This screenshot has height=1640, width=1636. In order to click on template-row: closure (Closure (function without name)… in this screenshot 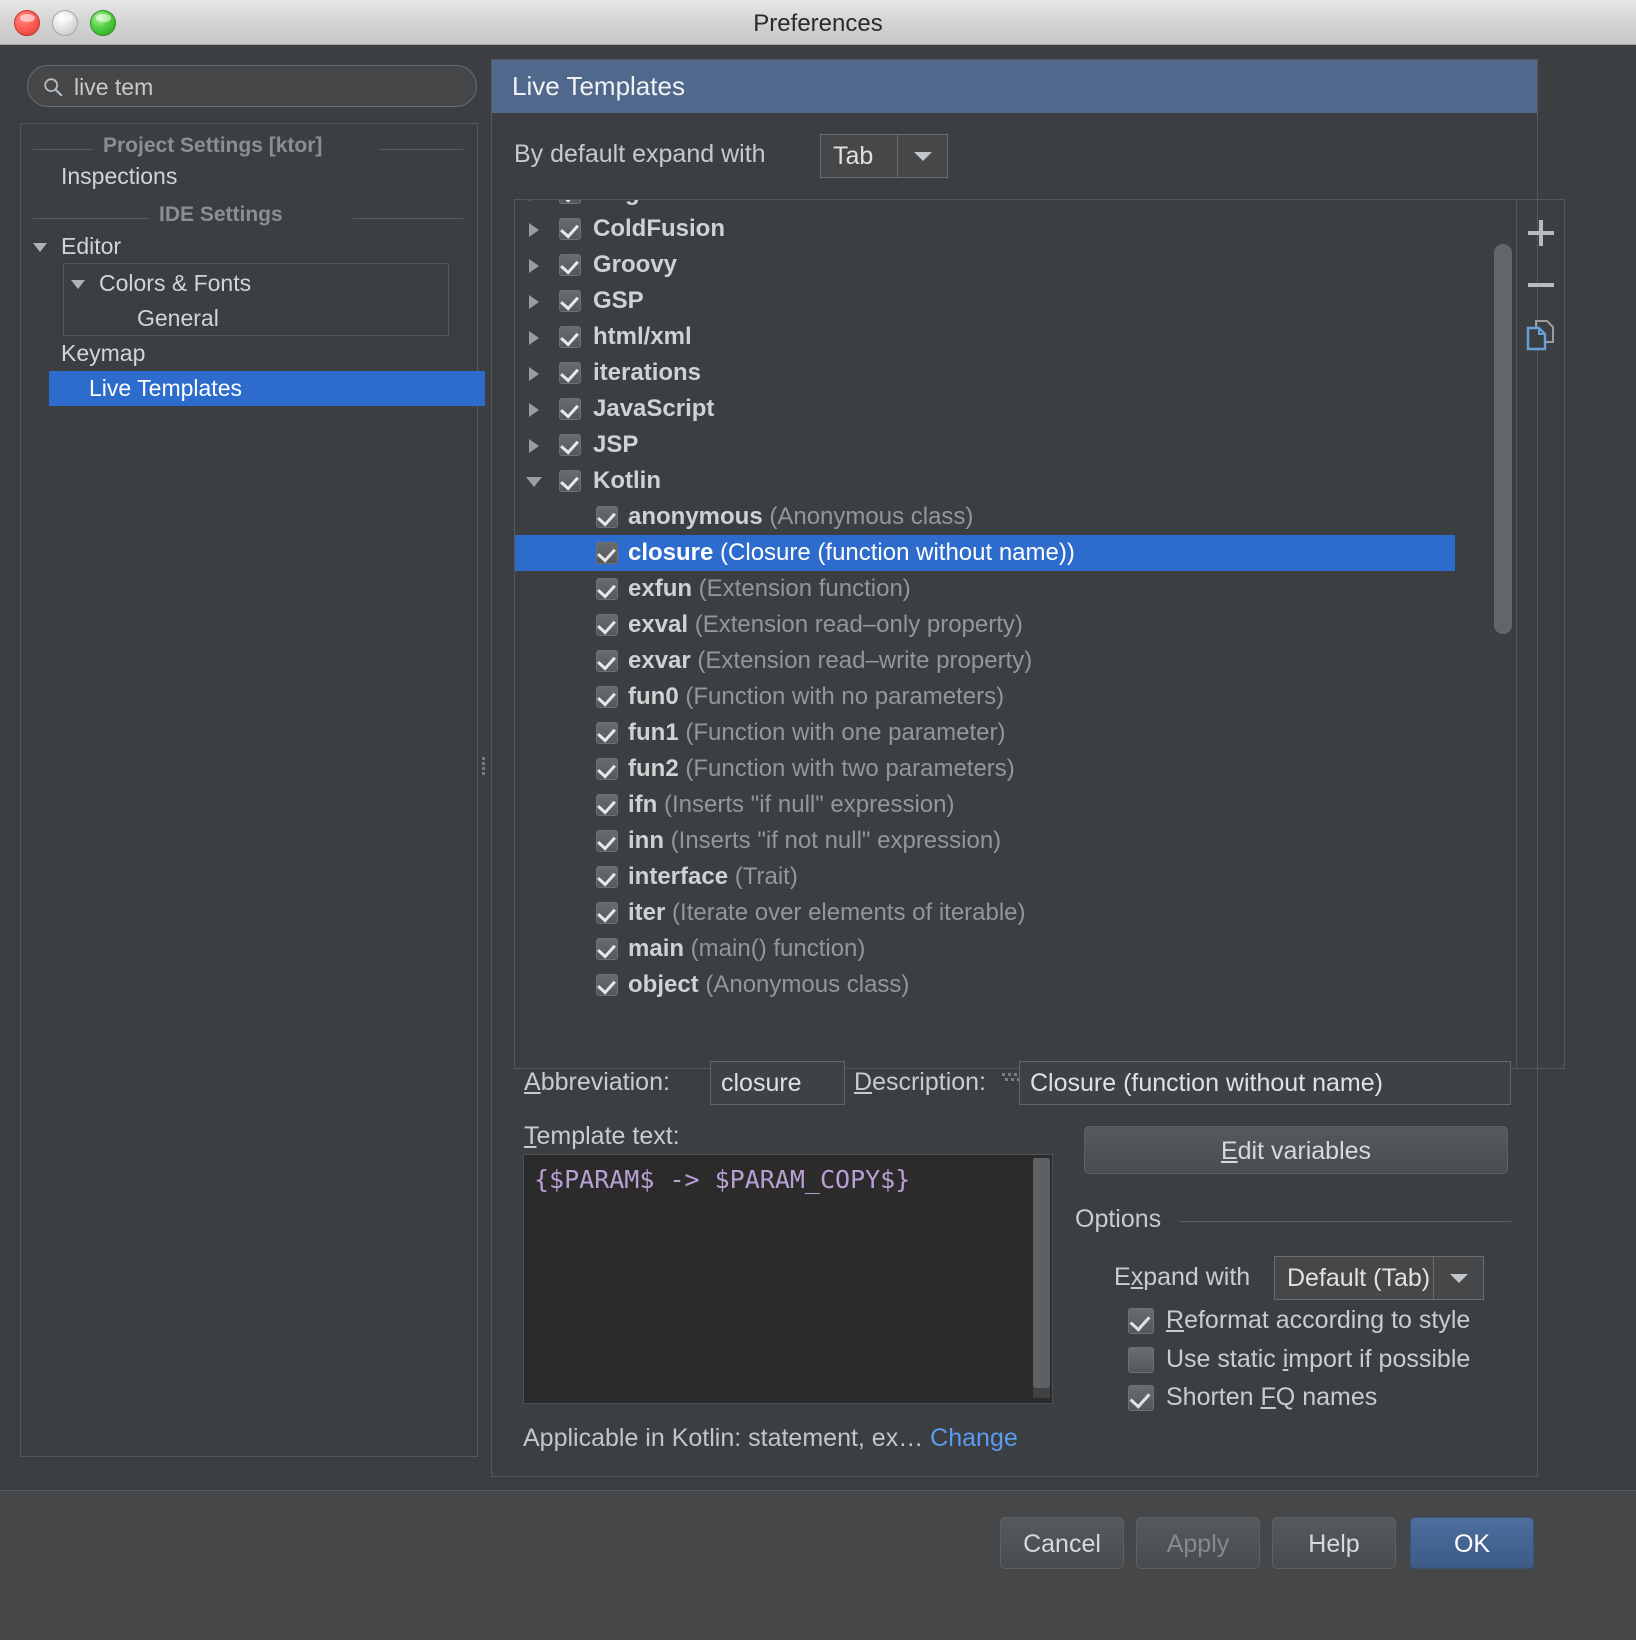, I will do `click(985, 553)`.